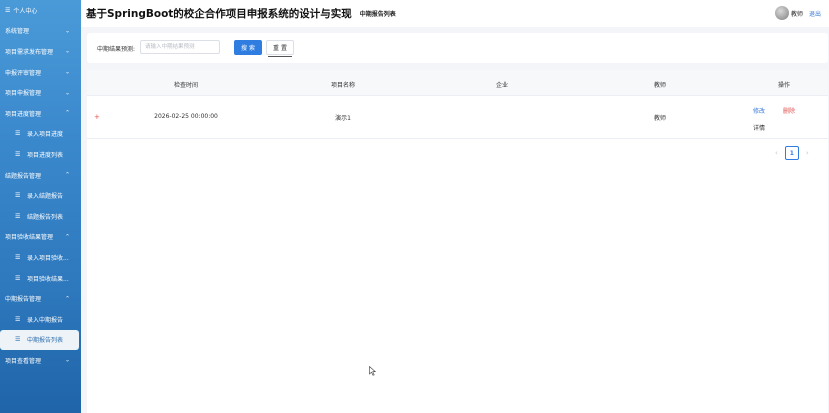 This screenshot has height=413, width=829. What do you see at coordinates (776, 153) in the screenshot?
I see `prev-page-button: ‹` at bounding box center [776, 153].